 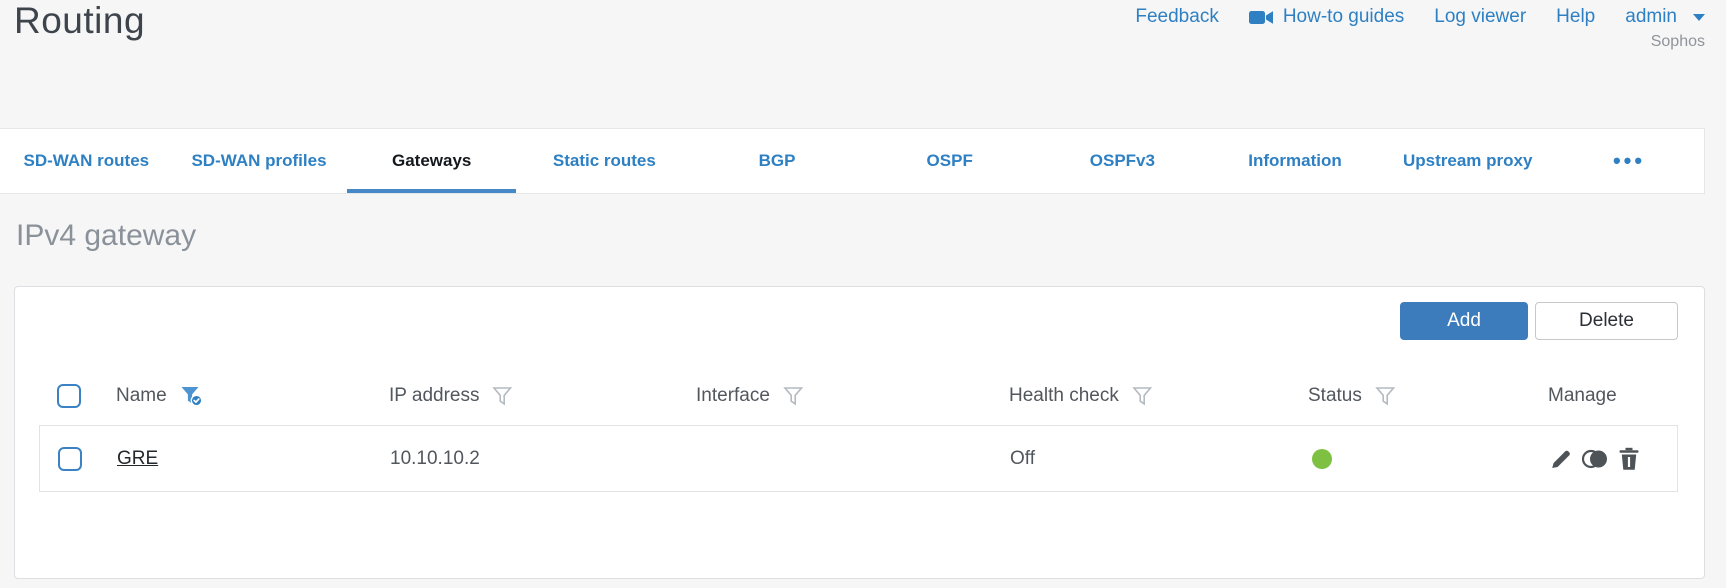 What do you see at coordinates (80, 20) in the screenshot?
I see `page-title: Routing` at bounding box center [80, 20].